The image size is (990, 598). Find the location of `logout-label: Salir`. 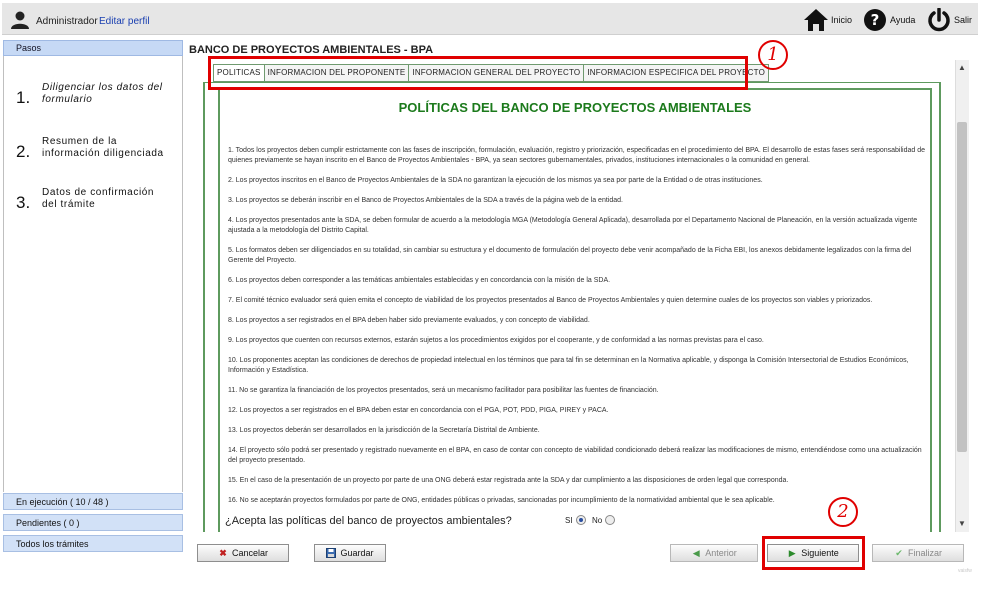

logout-label: Salir is located at coordinates (963, 20).